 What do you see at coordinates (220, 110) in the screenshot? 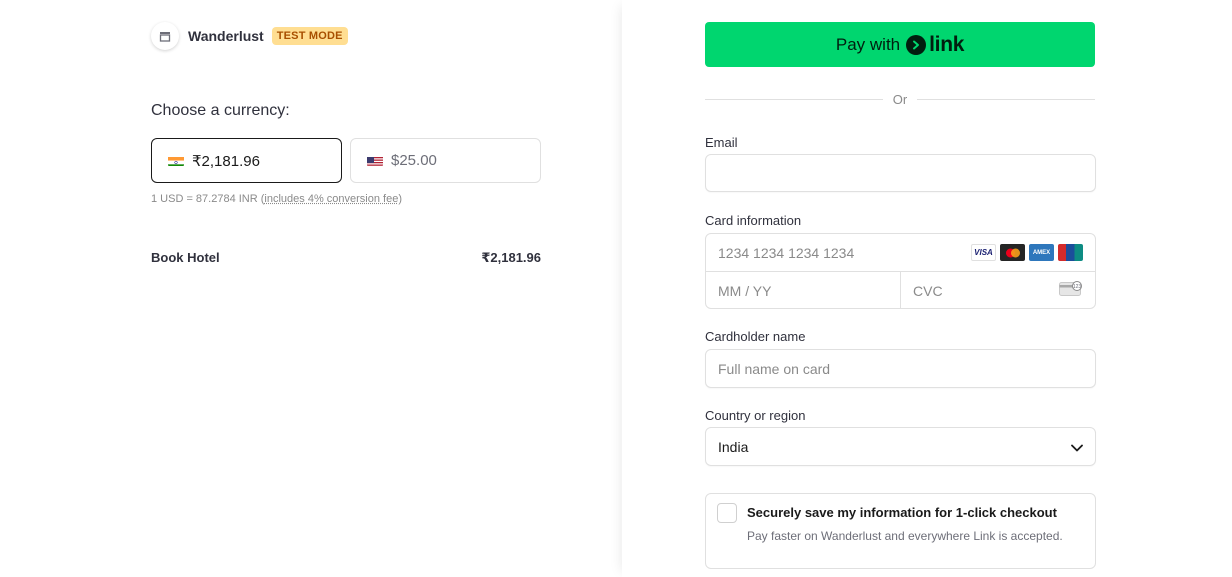
I see `currency-heading: Choose a currency:` at bounding box center [220, 110].